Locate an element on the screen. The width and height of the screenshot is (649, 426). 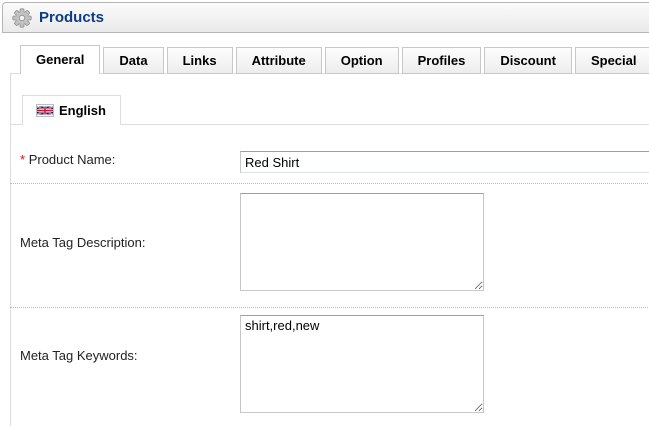
meta-description-textarea is located at coordinates (362, 242).